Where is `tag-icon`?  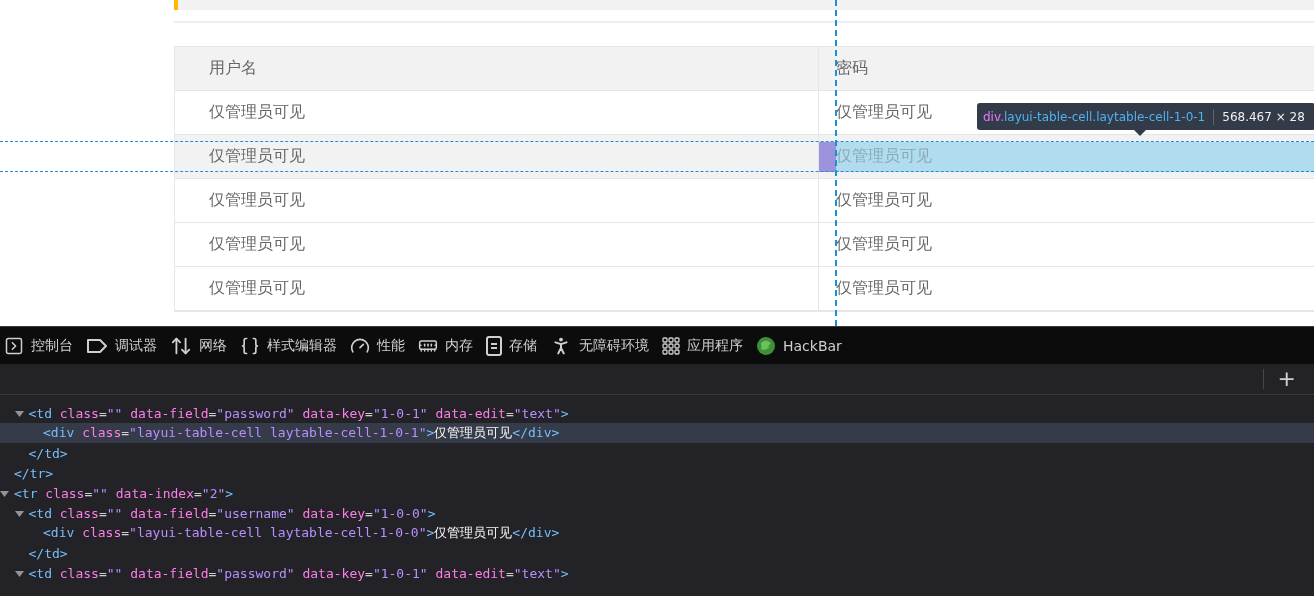 tag-icon is located at coordinates (97, 345).